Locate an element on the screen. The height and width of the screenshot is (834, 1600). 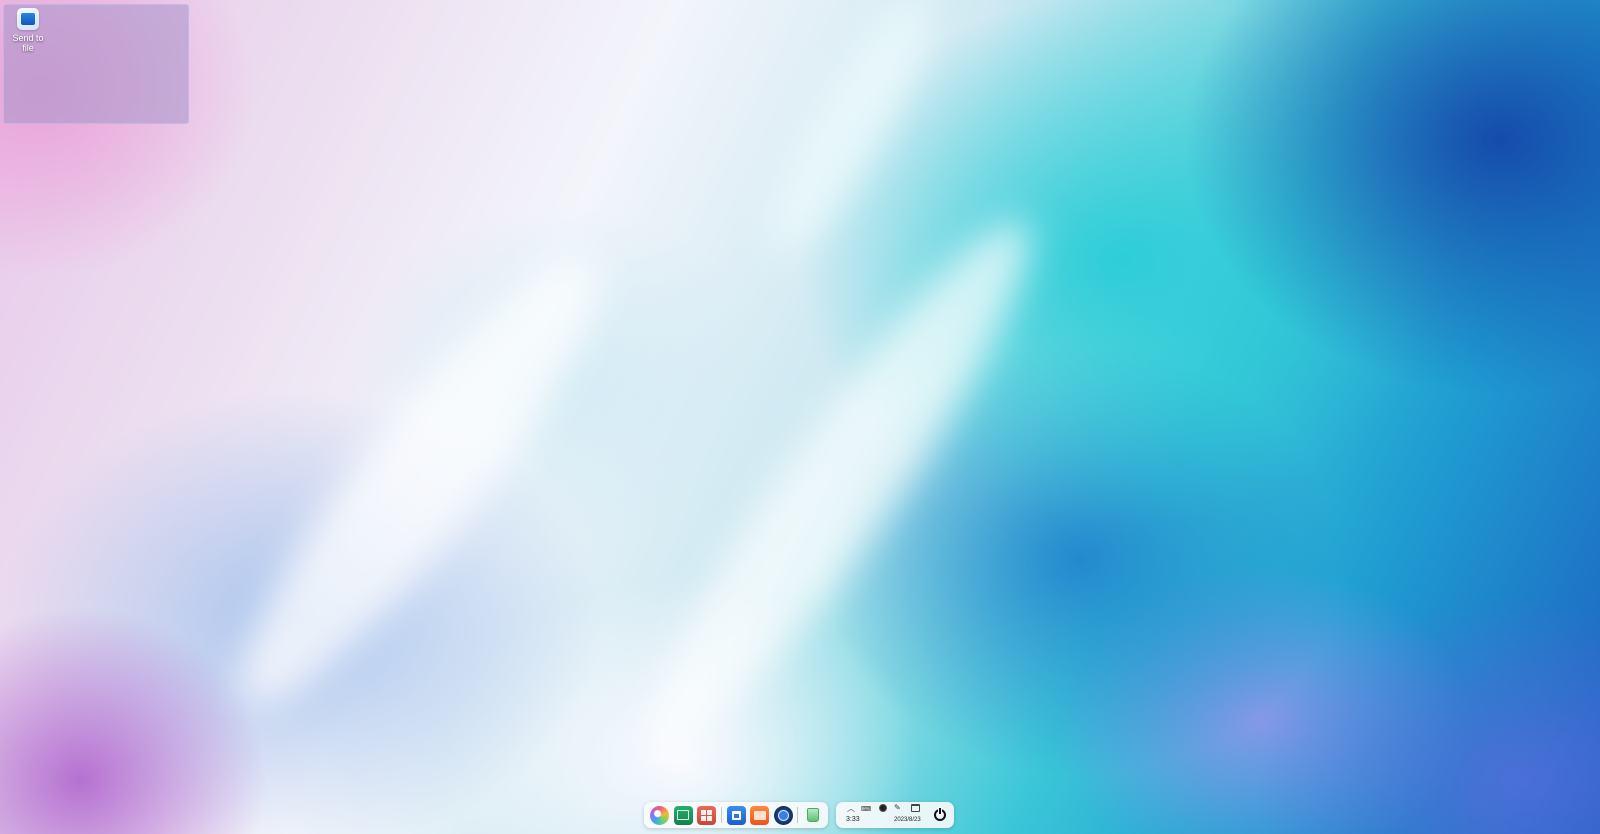
system-monitor-icon is located at coordinates (683, 815).